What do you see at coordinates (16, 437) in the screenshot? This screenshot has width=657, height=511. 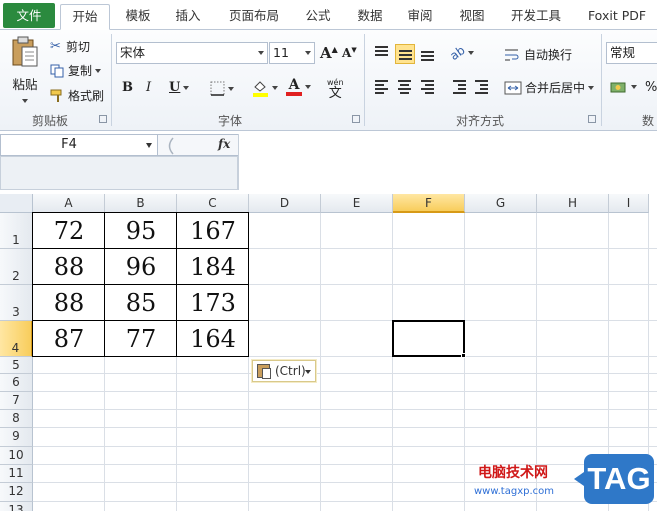 I see `row-header-9: 9` at bounding box center [16, 437].